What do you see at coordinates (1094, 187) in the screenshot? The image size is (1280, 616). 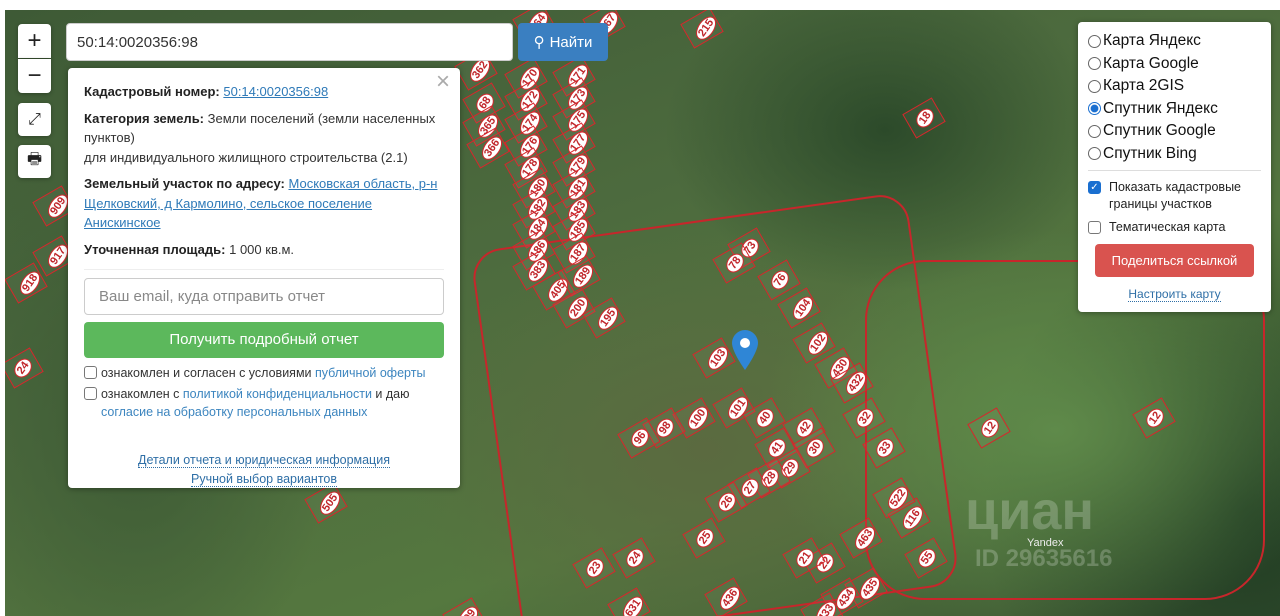 I see `show-boundaries-checkbox: ✓` at bounding box center [1094, 187].